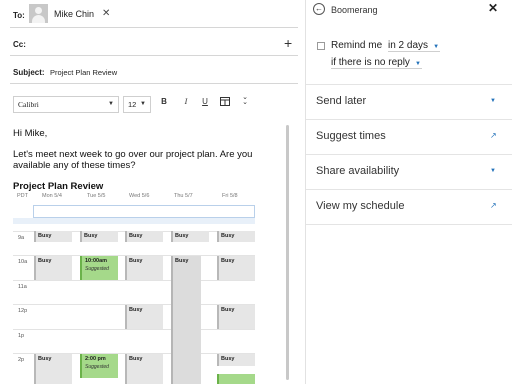 The image size is (512, 384). What do you see at coordinates (66, 104) in the screenshot?
I see `font-family-select: Calibri ▼` at bounding box center [66, 104].